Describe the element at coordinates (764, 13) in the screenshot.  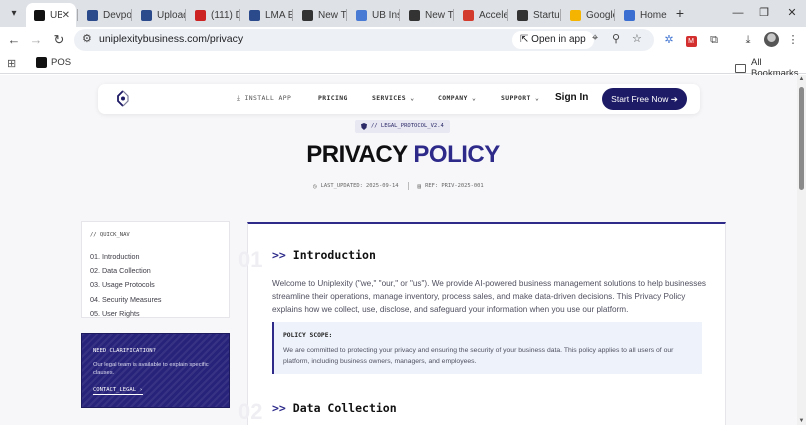
I see `restore-icon: ❐` at that location.